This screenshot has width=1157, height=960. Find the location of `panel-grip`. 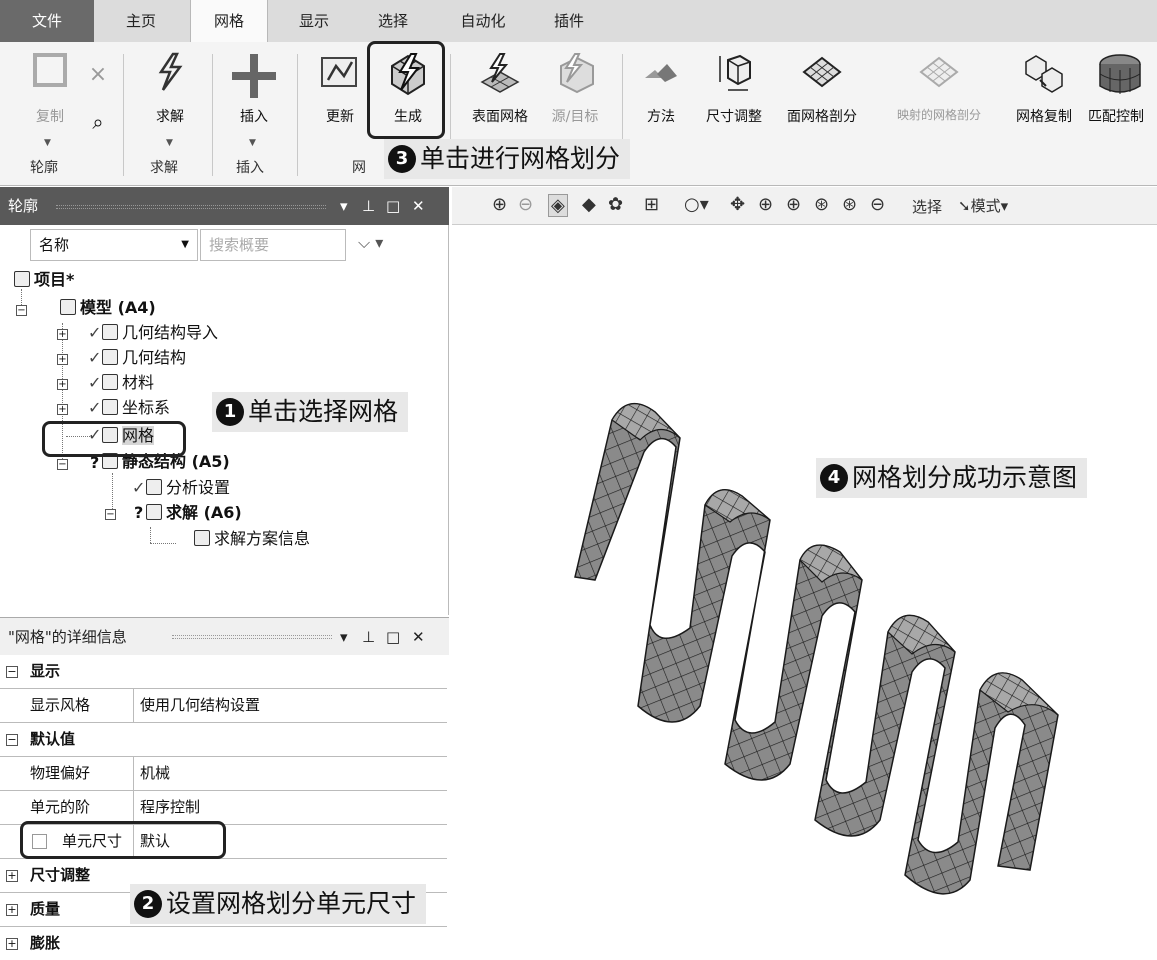

panel-grip is located at coordinates (191, 207).